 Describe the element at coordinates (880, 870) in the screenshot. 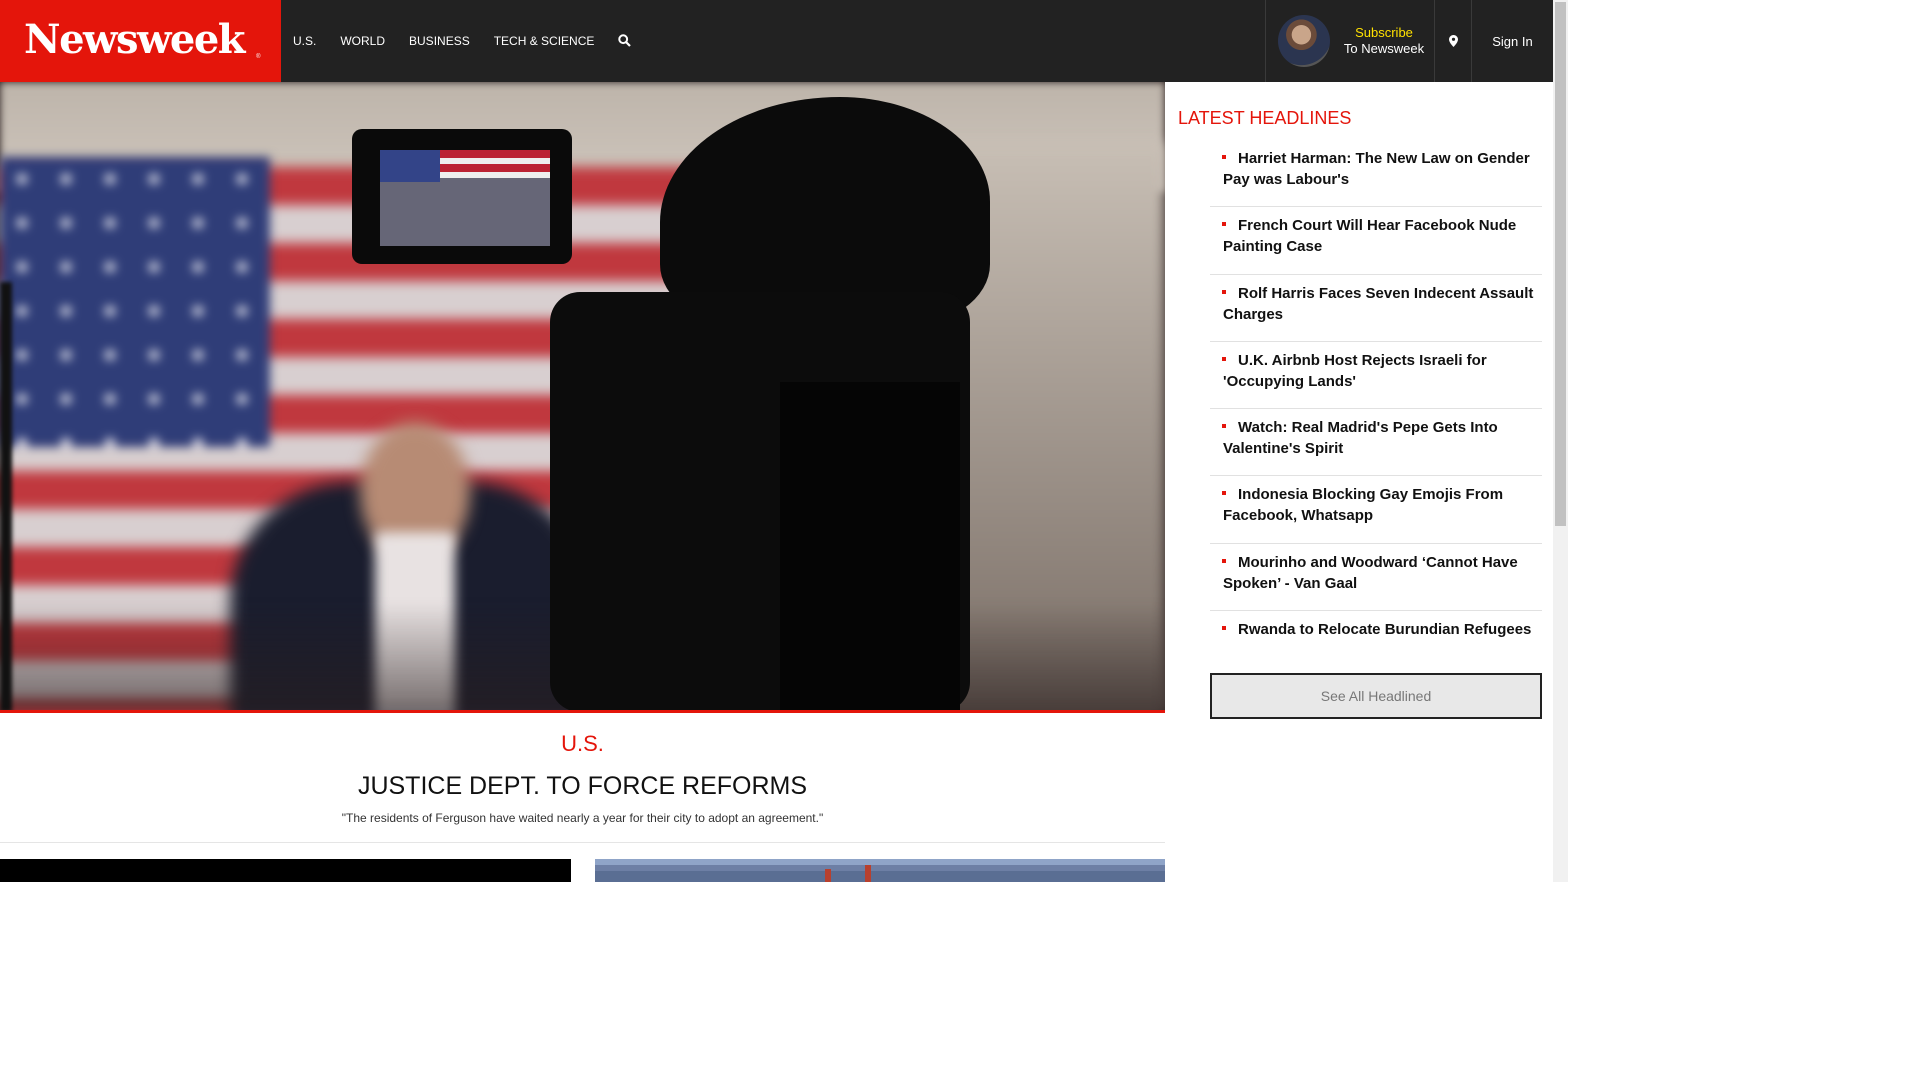

I see `story-tile-right` at that location.